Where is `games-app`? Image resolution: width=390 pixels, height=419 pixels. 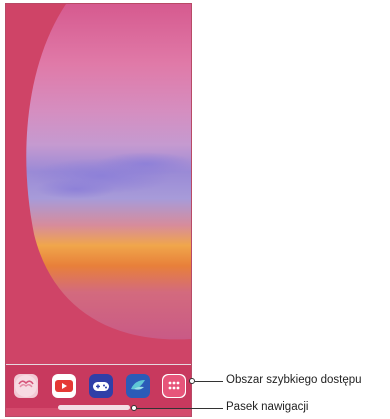 games-app is located at coordinates (101, 386).